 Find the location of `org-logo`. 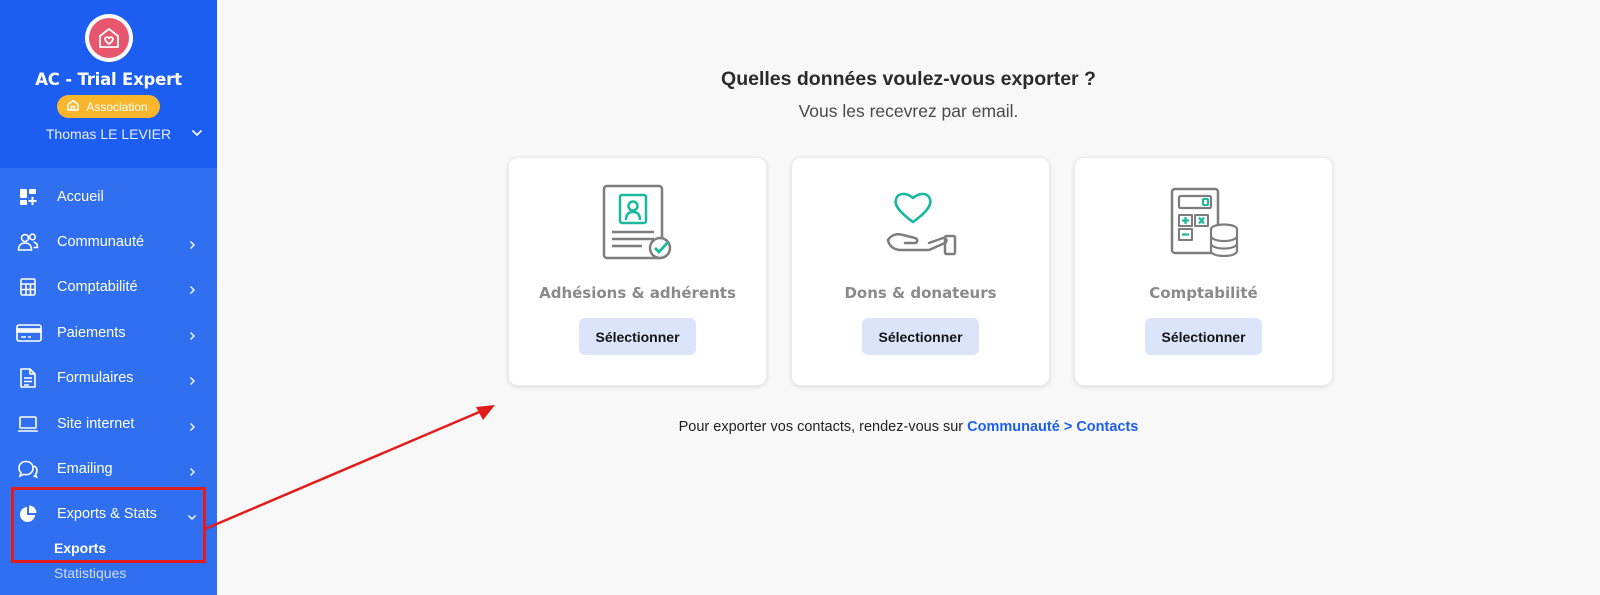

org-logo is located at coordinates (108, 38).